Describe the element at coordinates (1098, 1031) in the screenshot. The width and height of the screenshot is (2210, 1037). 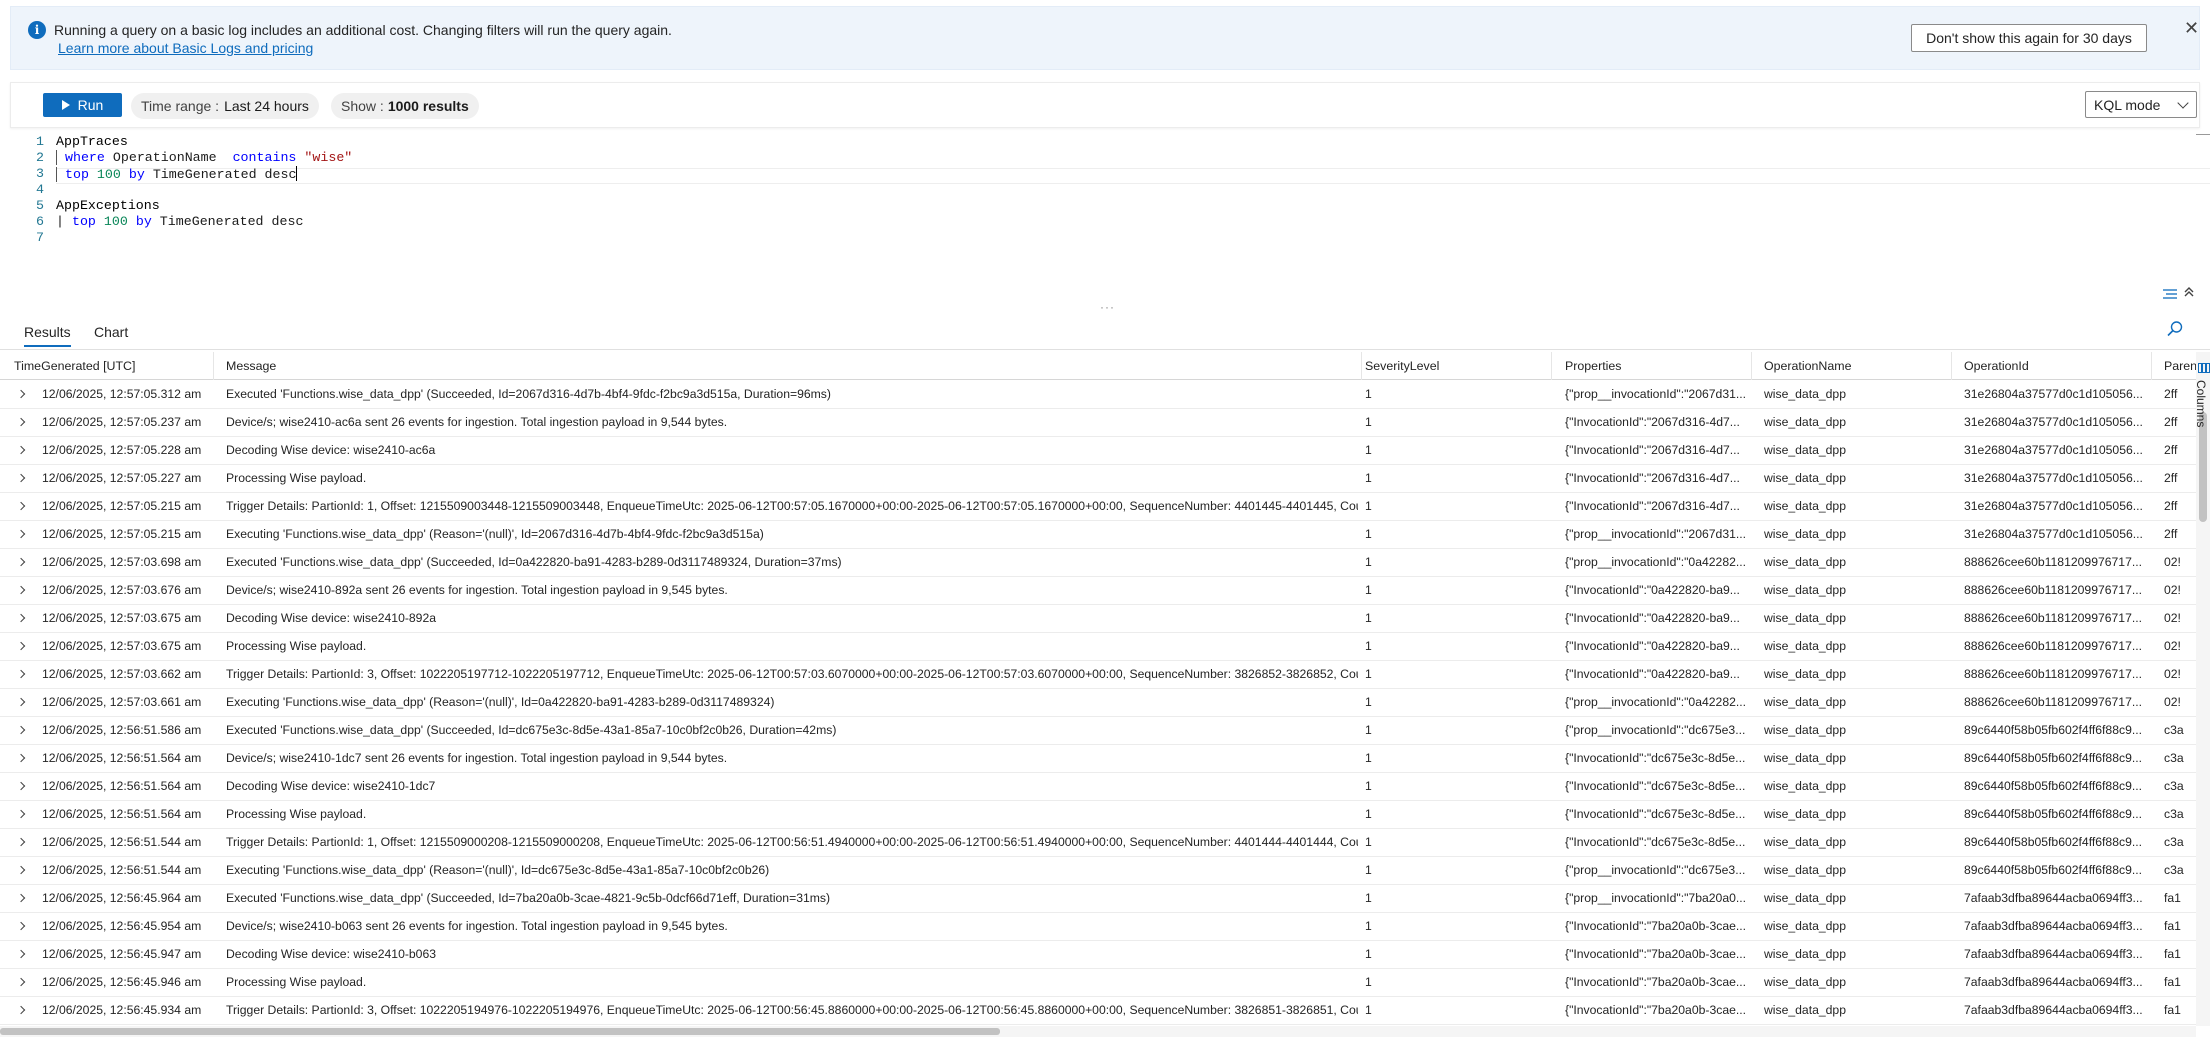
I see `horizontal-scrollbar` at that location.